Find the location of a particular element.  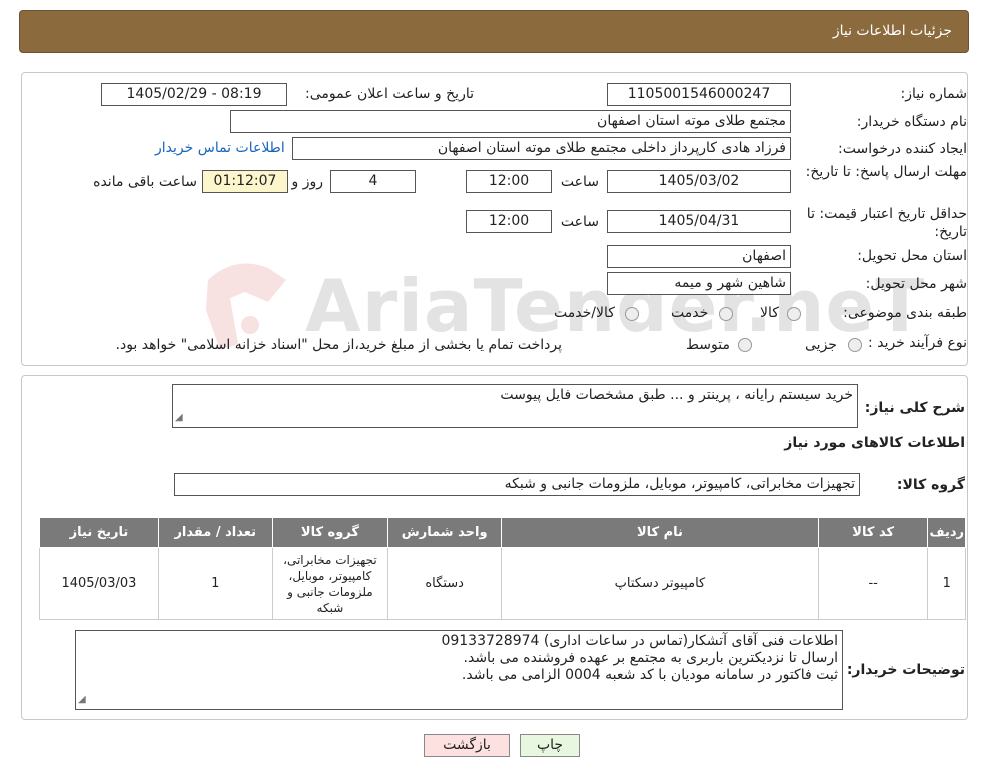

items-section-title: اطلاعات کالاهای مورد نیاز is located at coordinates (874, 443).